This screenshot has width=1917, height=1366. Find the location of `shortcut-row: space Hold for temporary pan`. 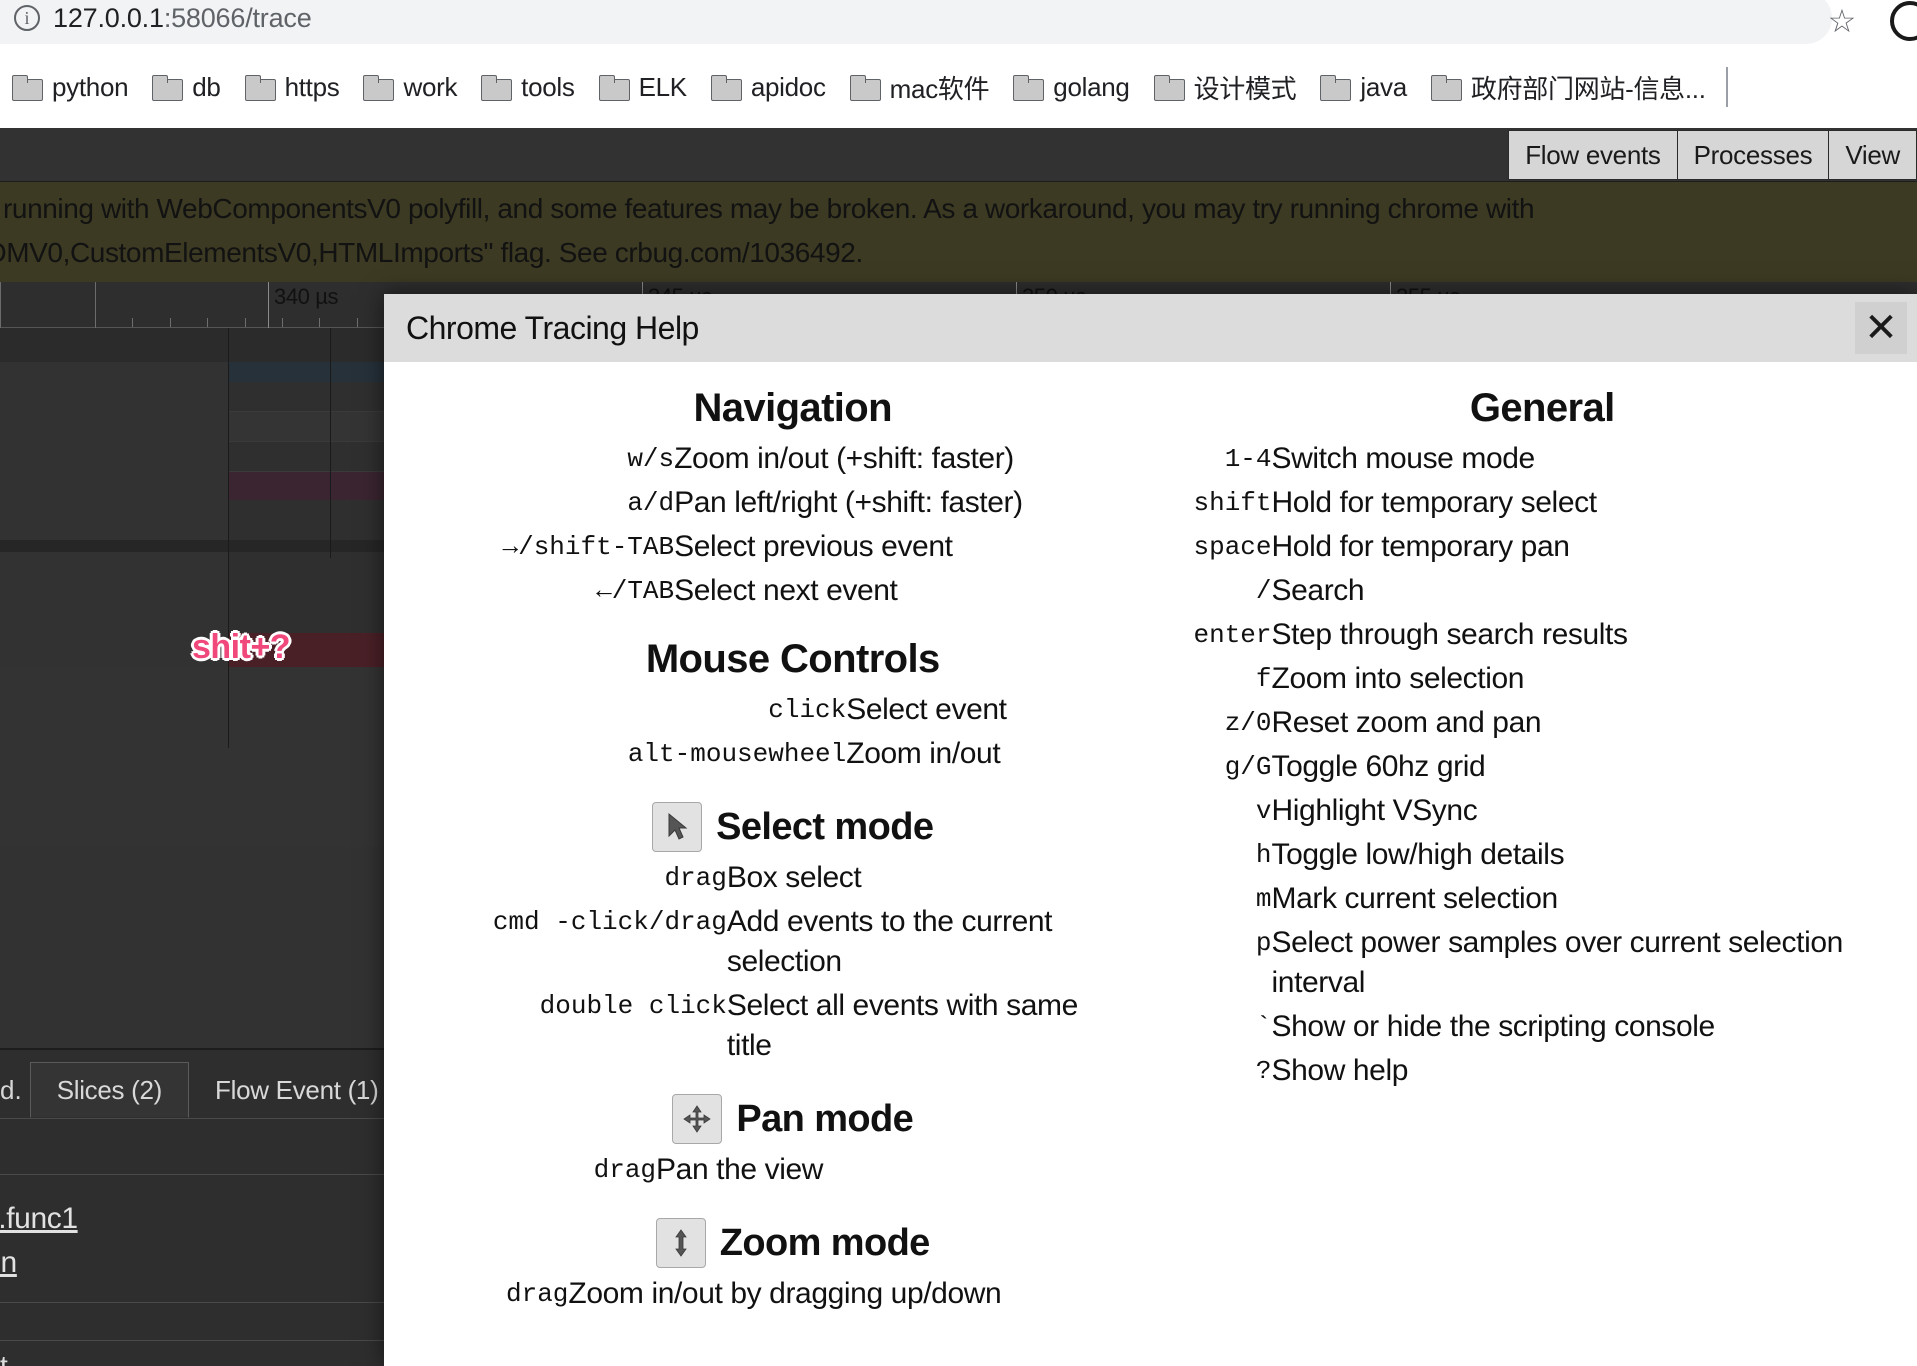

shortcut-row: space Hold for temporary pan is located at coordinates (1543, 547).